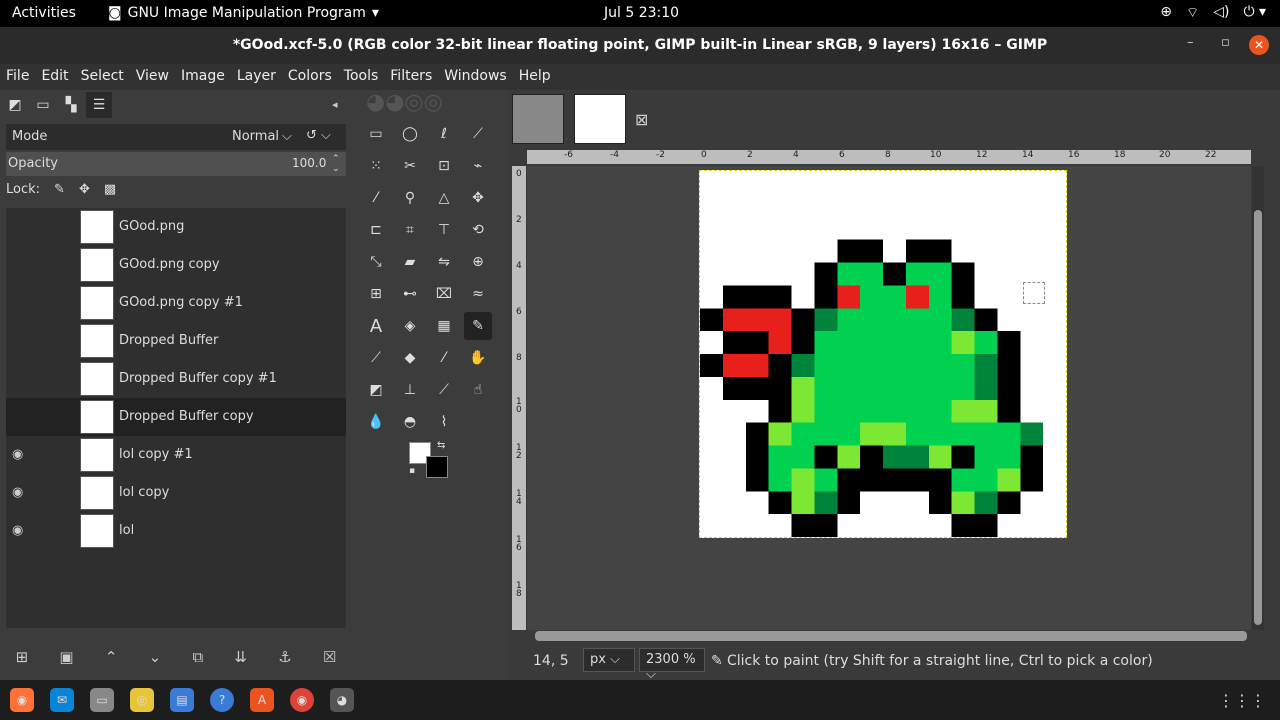 This screenshot has width=1280, height=720. I want to click on undo-tab-icon: ▚, so click(71, 105).